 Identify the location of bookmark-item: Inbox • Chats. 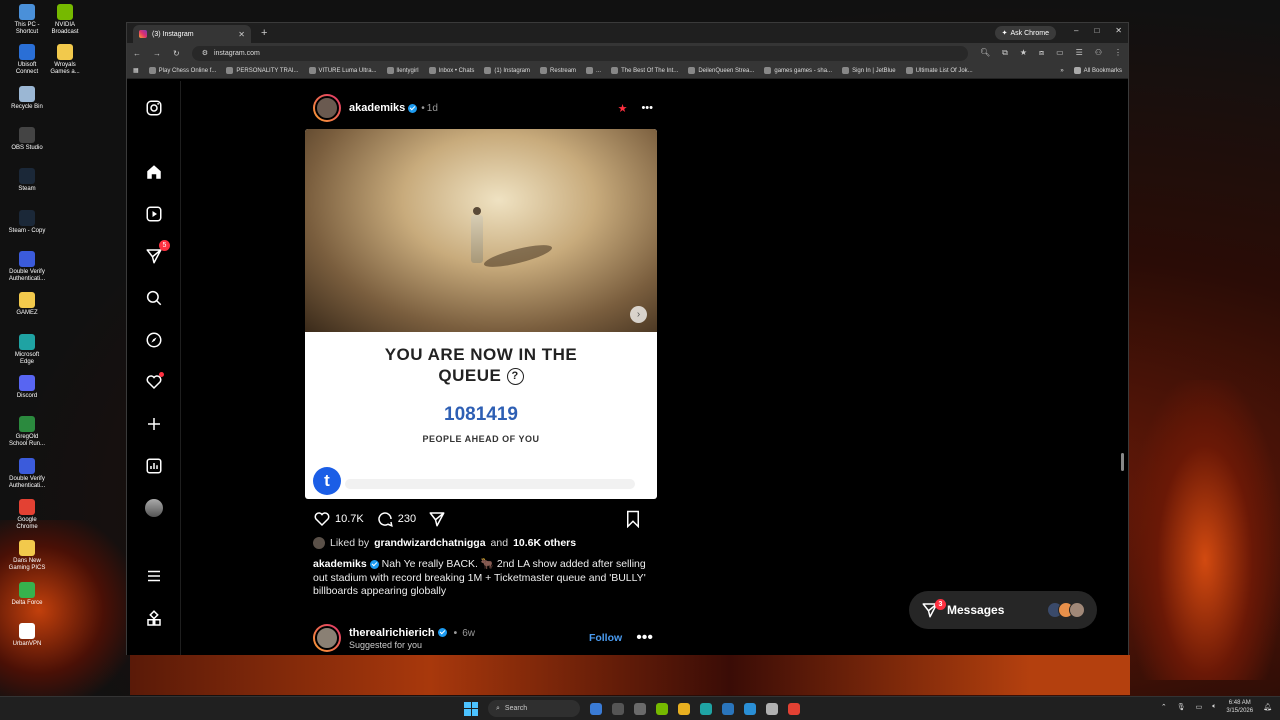
(451, 70).